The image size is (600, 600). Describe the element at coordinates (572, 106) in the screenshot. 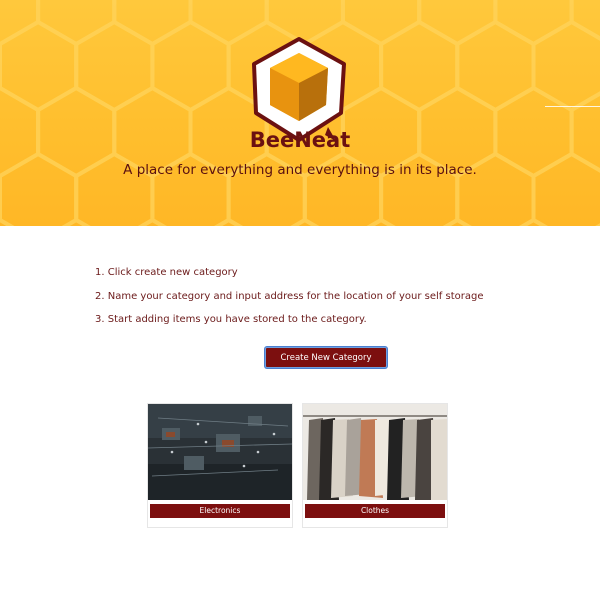

I see `hero-divider-line` at that location.